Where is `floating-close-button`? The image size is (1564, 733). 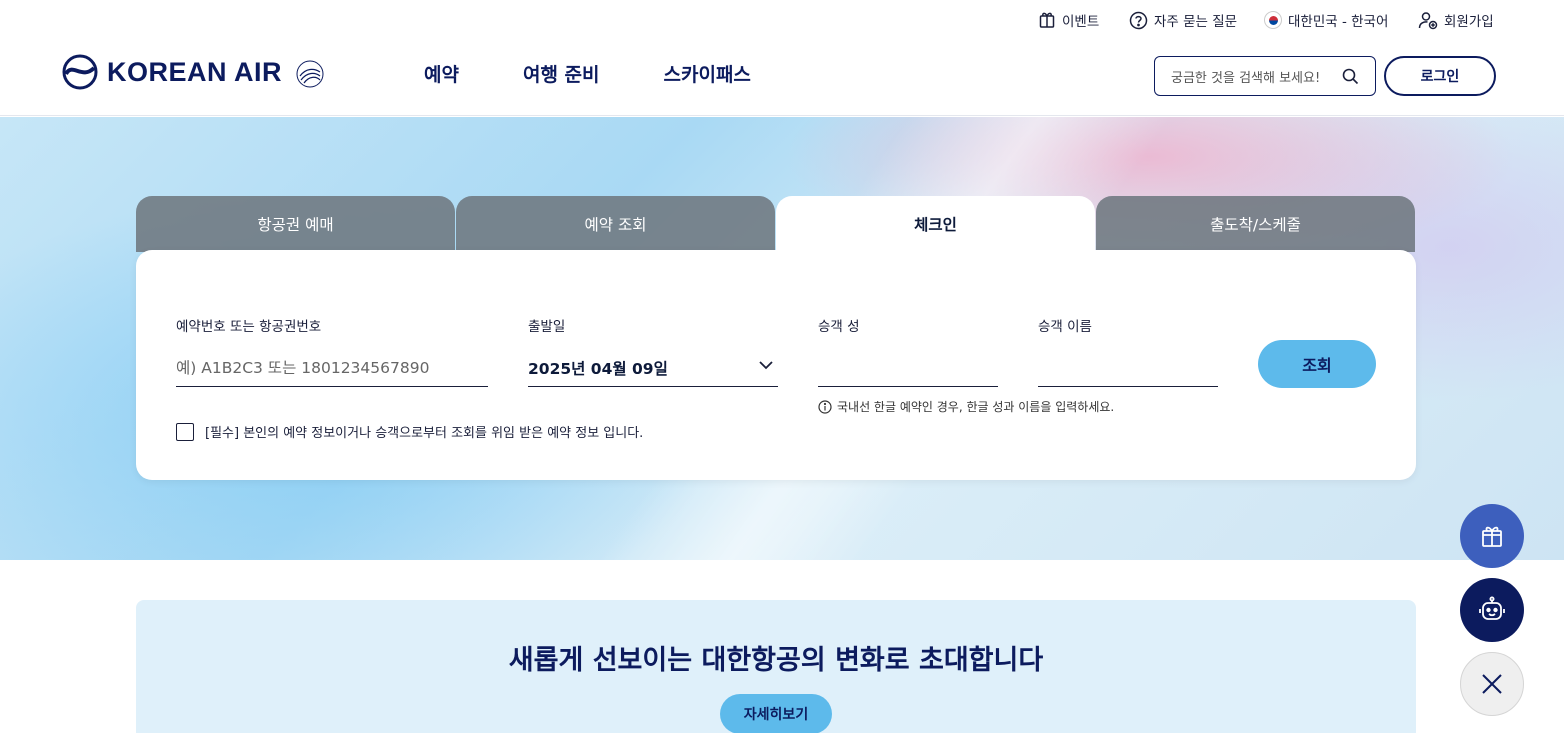 floating-close-button is located at coordinates (1492, 684).